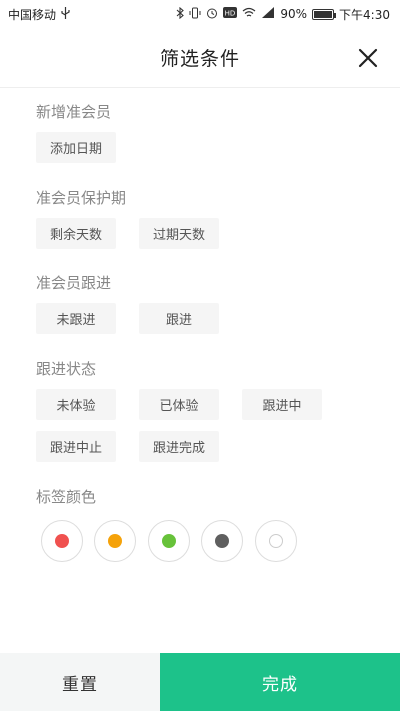  Describe the element at coordinates (76, 404) in the screenshot. I see `chip-not-experienced: 未体验` at that location.